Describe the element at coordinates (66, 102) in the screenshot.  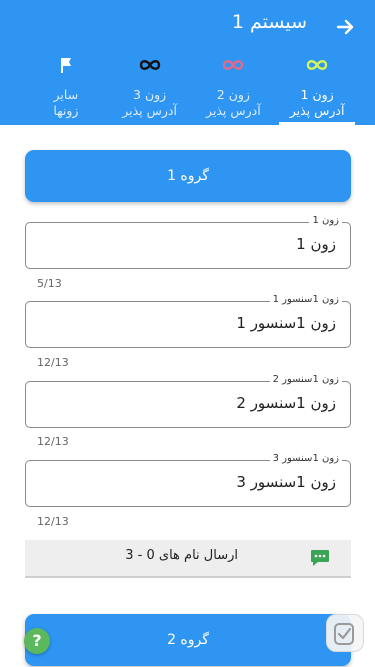
I see `tab-label: سایر زونها` at that location.